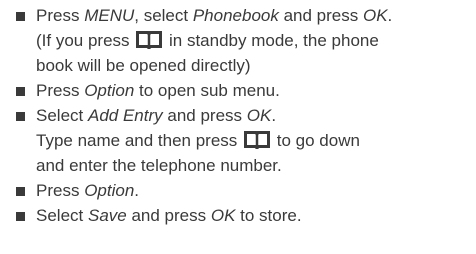 This screenshot has width=476, height=254. What do you see at coordinates (198, 140) in the screenshot?
I see `step-line: Type name and then press to go down` at bounding box center [198, 140].